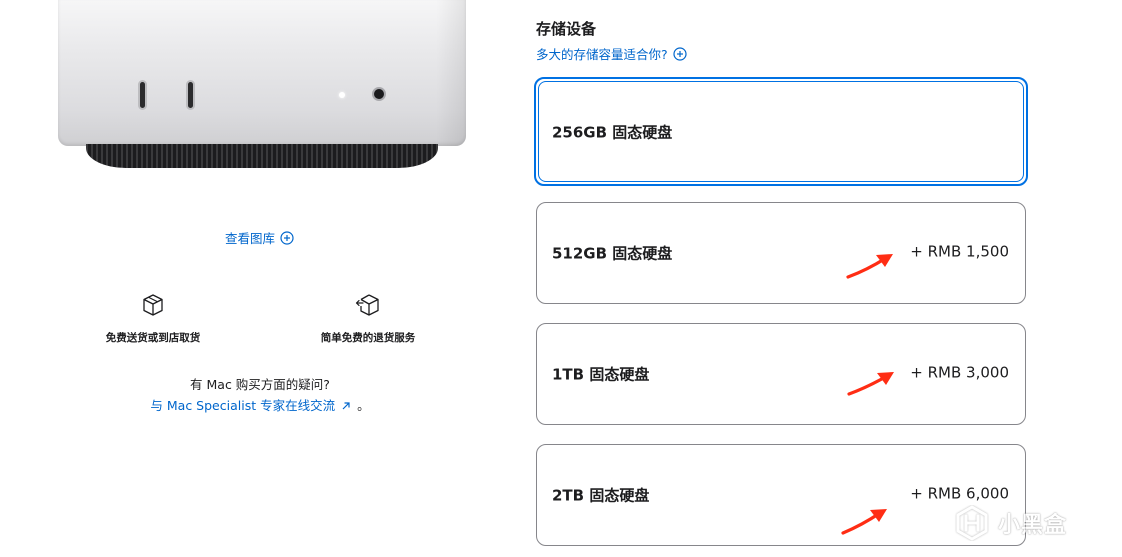  I want to click on storage-option-price: + RMB 6,000, so click(959, 493).